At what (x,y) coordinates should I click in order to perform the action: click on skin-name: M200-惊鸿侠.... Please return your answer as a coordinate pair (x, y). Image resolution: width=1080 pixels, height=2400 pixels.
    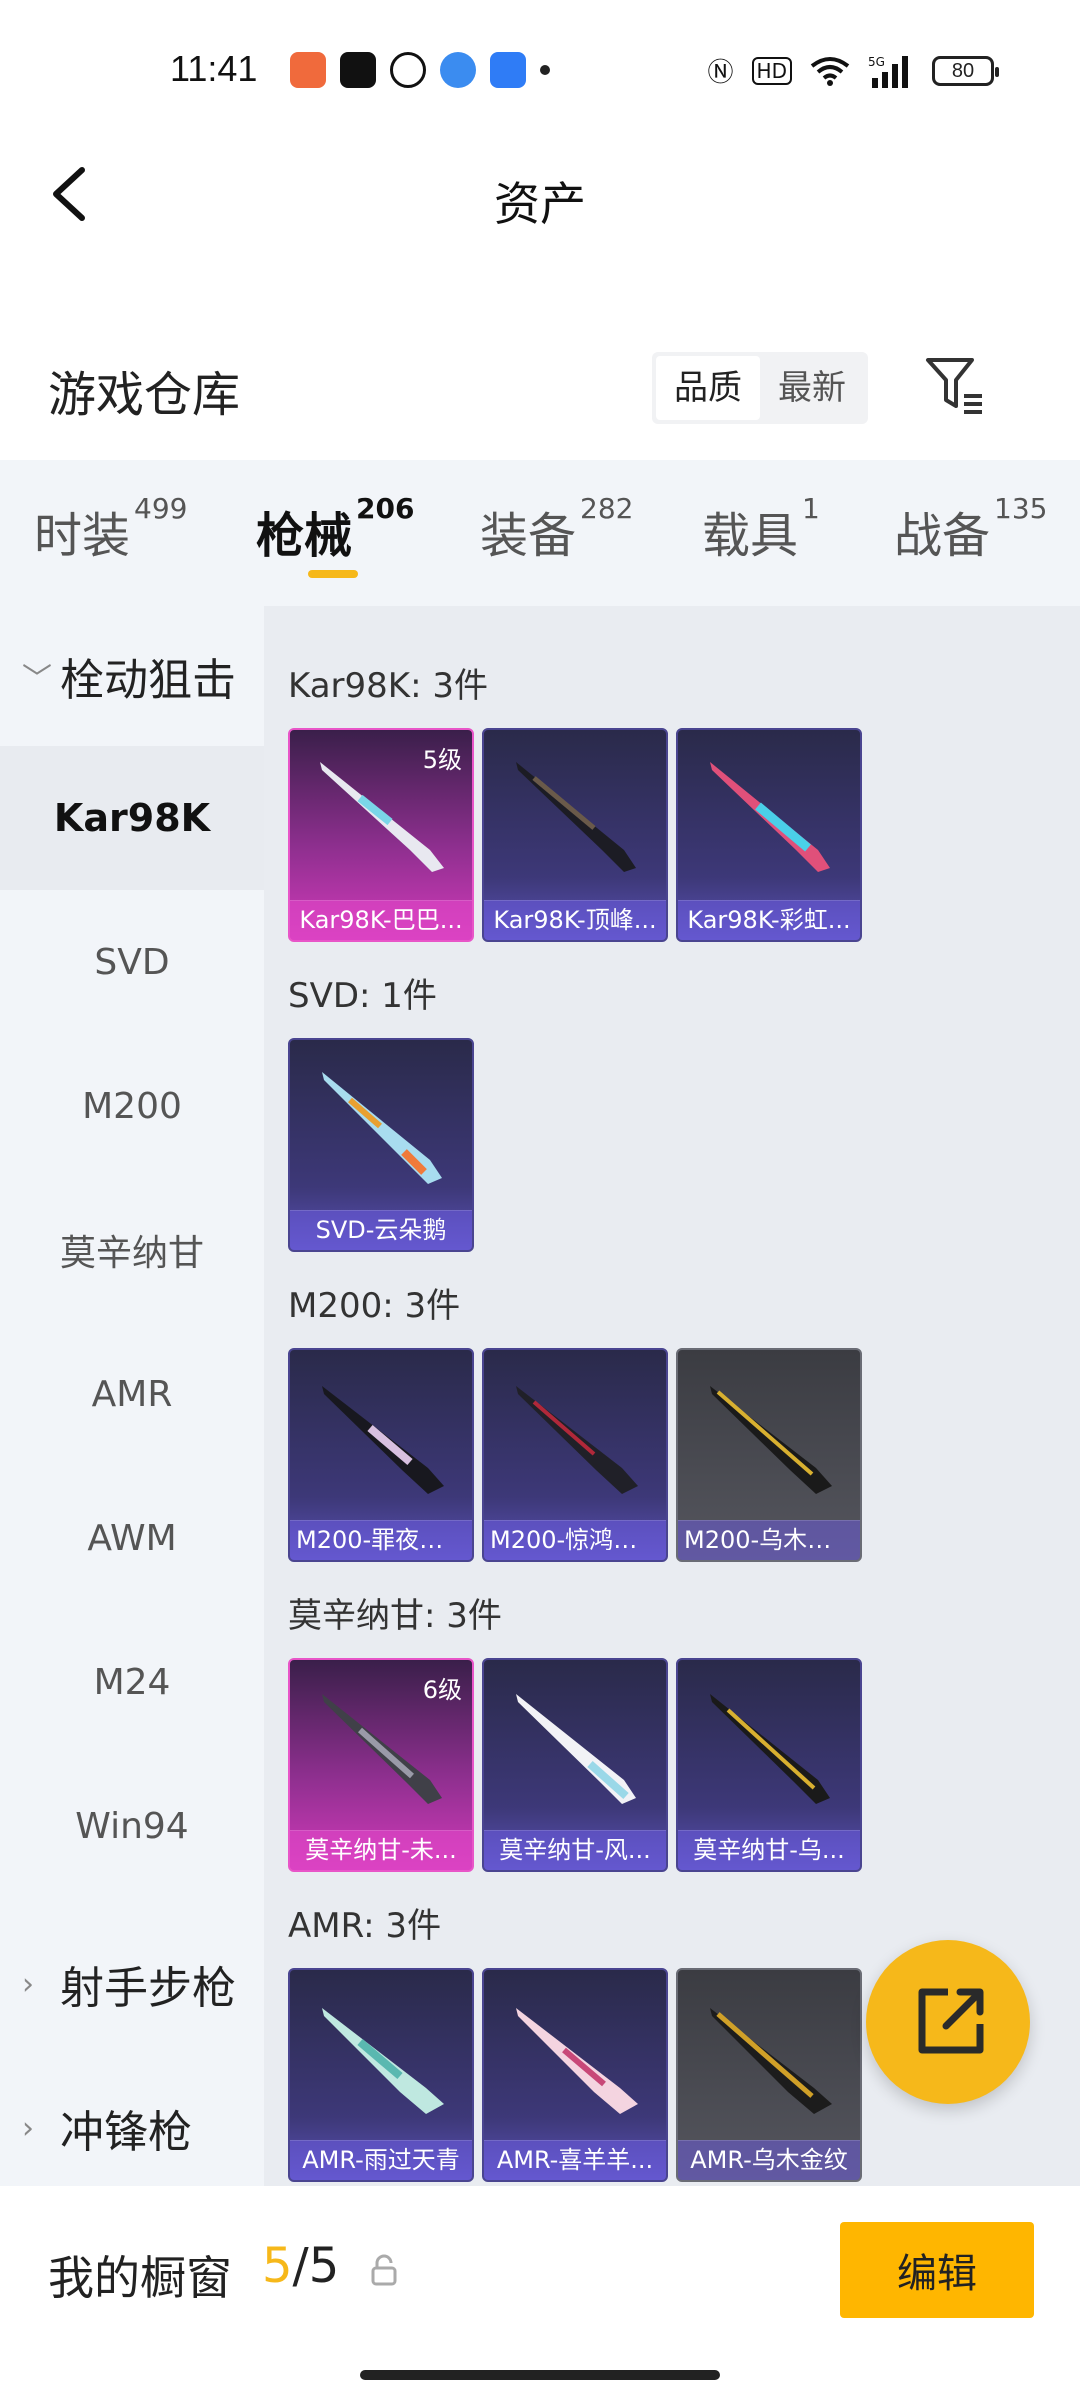
    Looking at the image, I should click on (575, 1540).